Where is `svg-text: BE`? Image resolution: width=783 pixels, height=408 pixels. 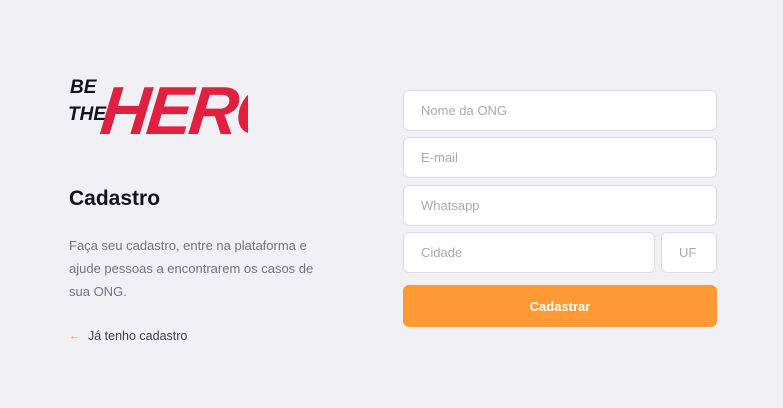
svg-text: BE is located at coordinates (84, 87).